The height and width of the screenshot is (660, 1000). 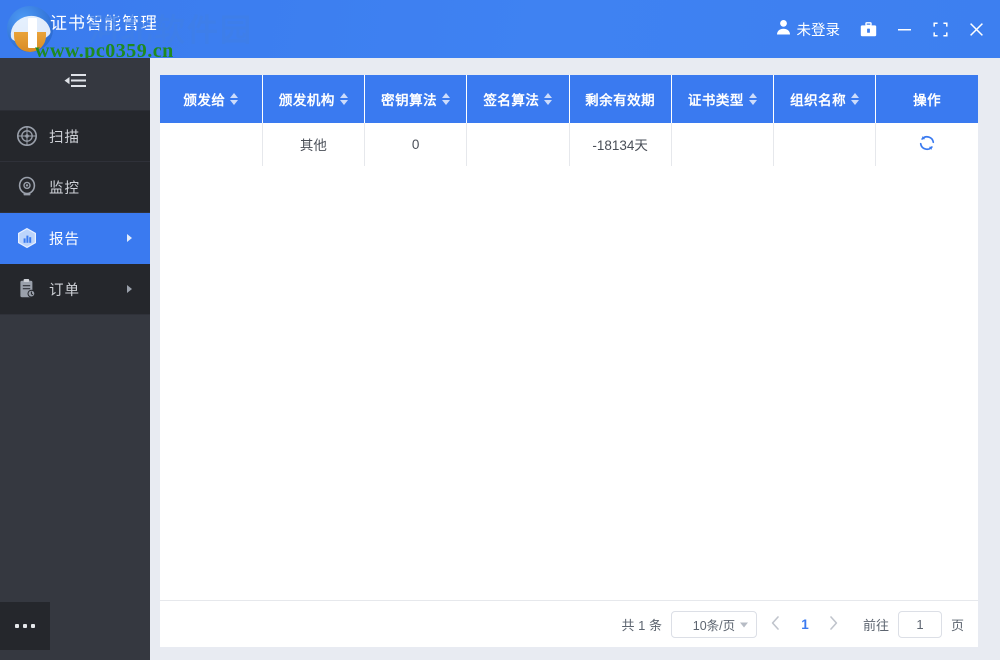 I want to click on account-label: 未登录, so click(x=818, y=30).